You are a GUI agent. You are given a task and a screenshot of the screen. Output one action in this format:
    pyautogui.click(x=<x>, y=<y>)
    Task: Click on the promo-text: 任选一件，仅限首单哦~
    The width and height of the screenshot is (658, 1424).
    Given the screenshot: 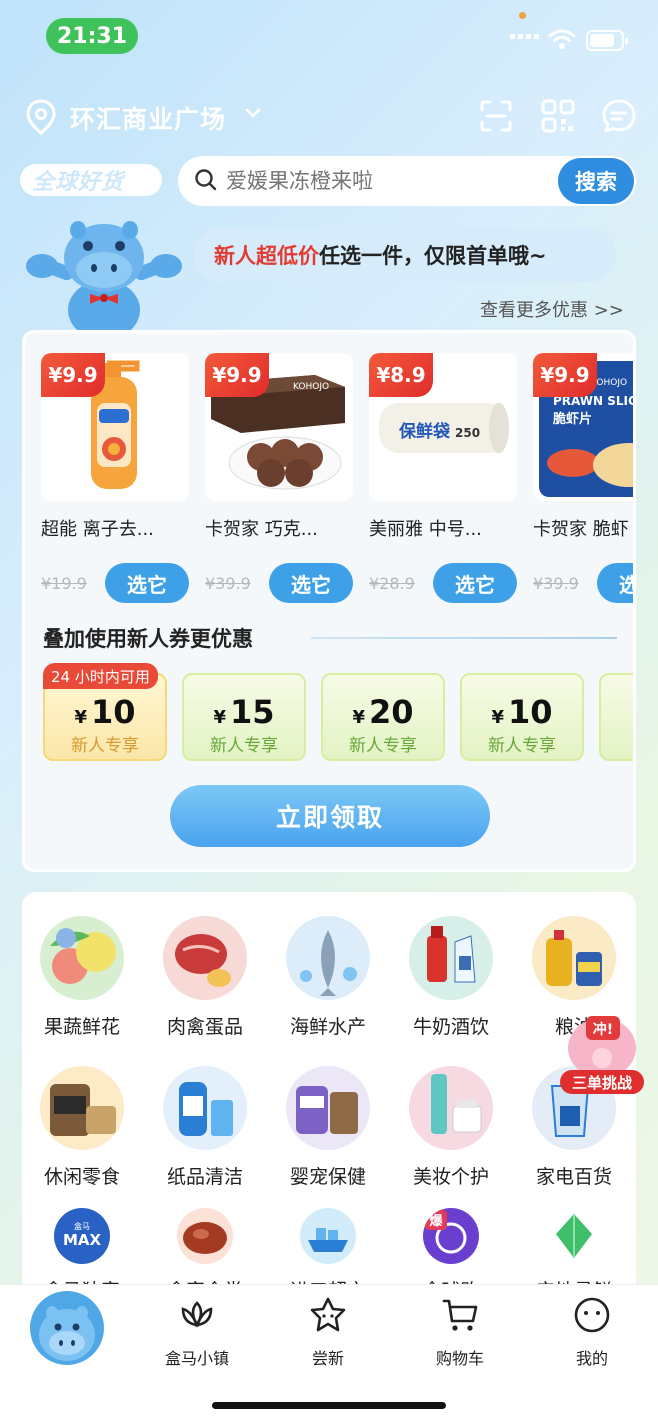 What is the action you would take?
    pyautogui.click(x=433, y=256)
    